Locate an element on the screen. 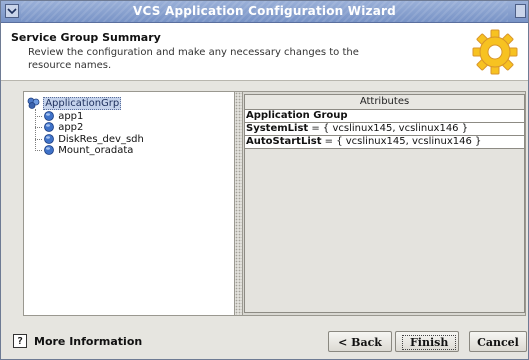  cancel-button: Cancel is located at coordinates (498, 341).